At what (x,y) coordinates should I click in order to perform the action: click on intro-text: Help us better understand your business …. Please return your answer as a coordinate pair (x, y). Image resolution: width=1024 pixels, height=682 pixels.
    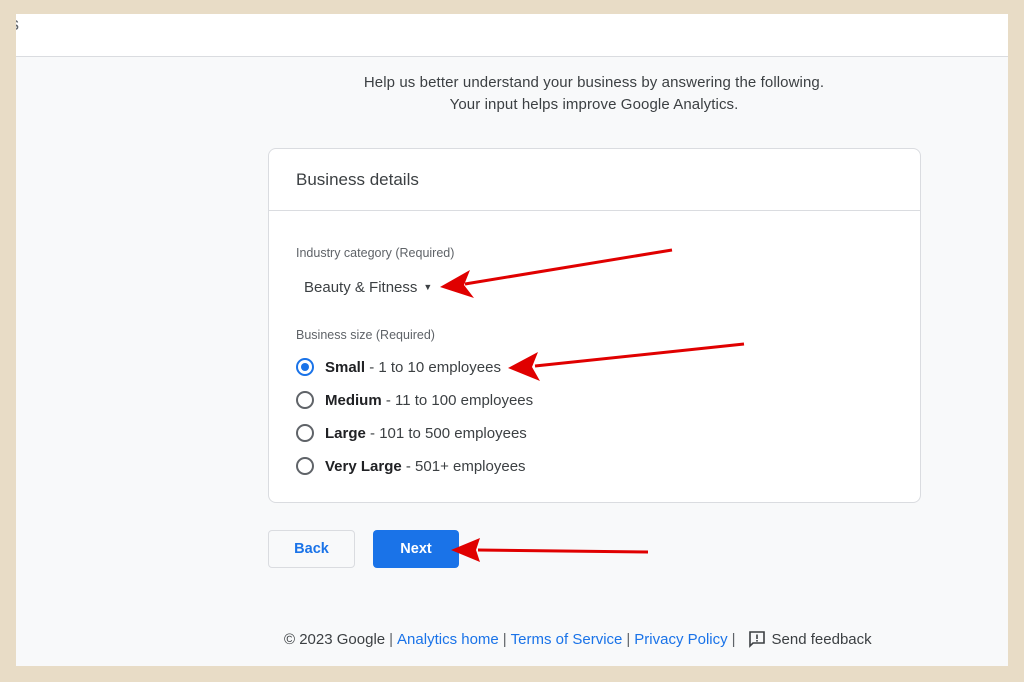
    Looking at the image, I should click on (594, 94).